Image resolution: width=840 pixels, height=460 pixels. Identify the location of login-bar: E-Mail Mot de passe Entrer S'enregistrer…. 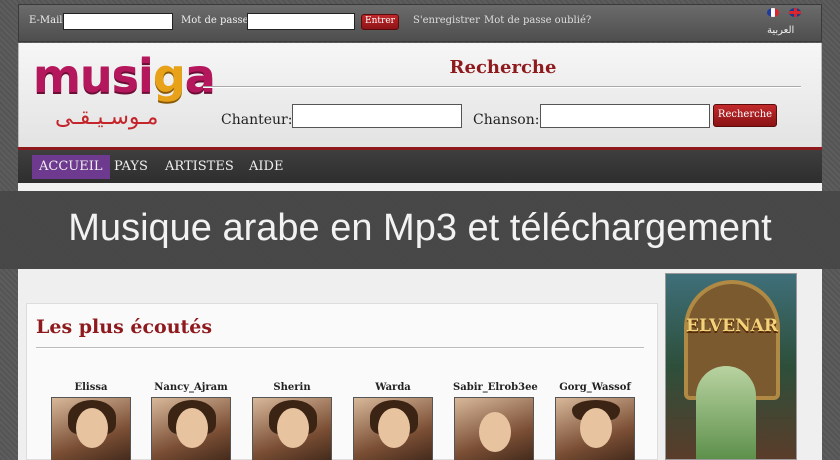
(420, 23).